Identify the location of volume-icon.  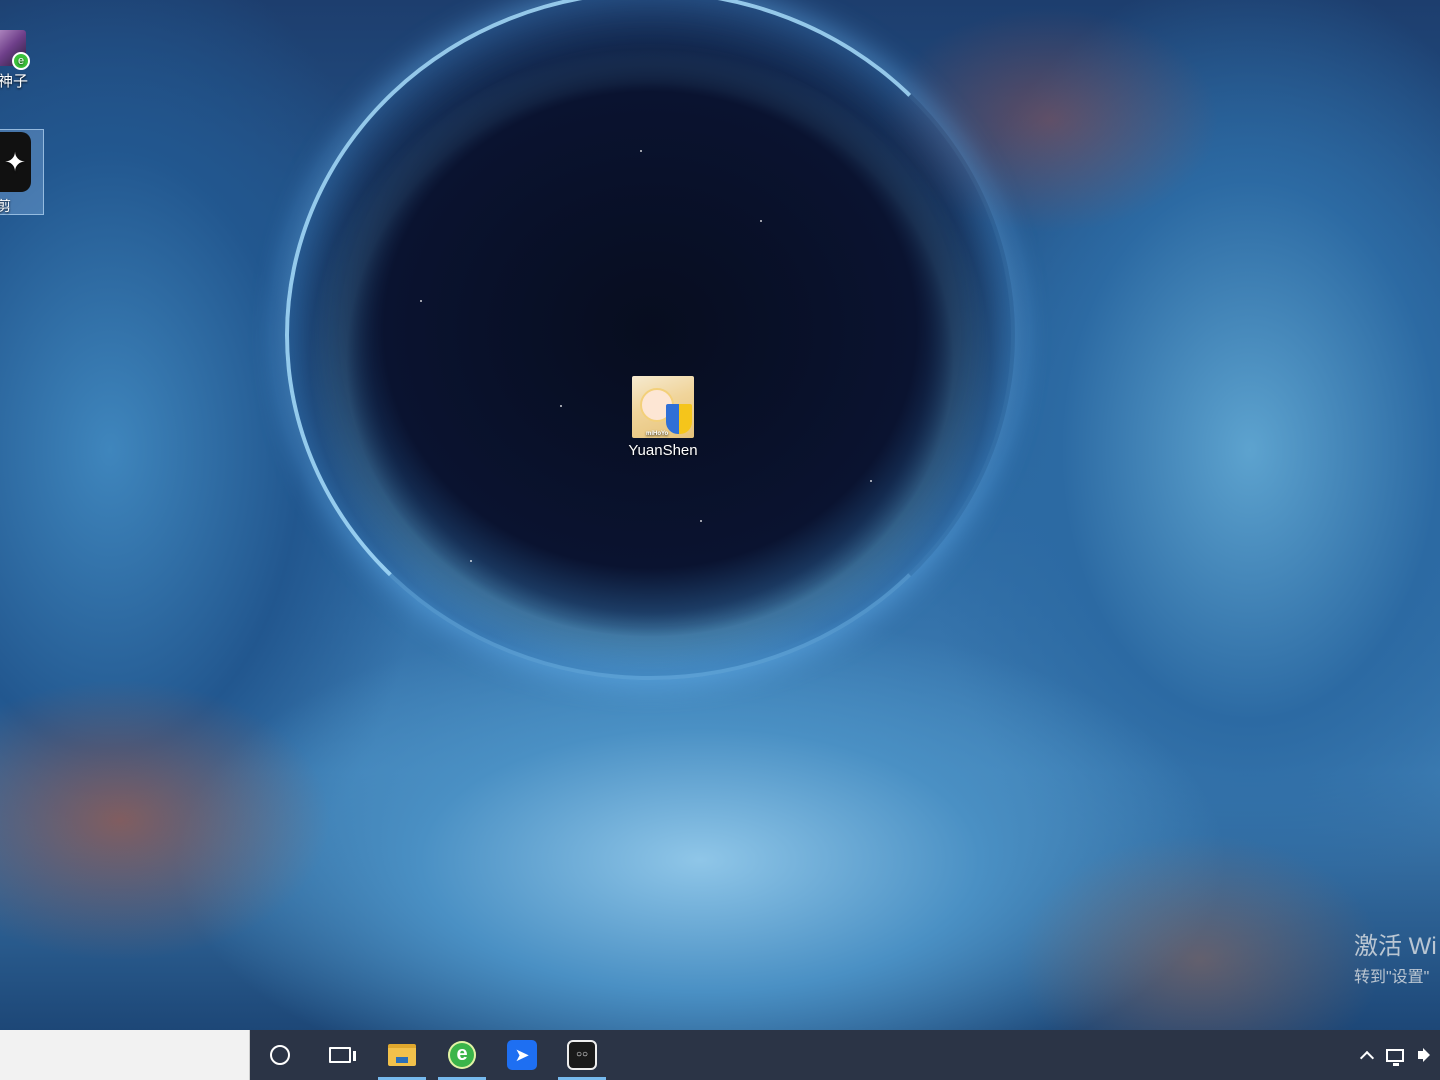
(1425, 1055).